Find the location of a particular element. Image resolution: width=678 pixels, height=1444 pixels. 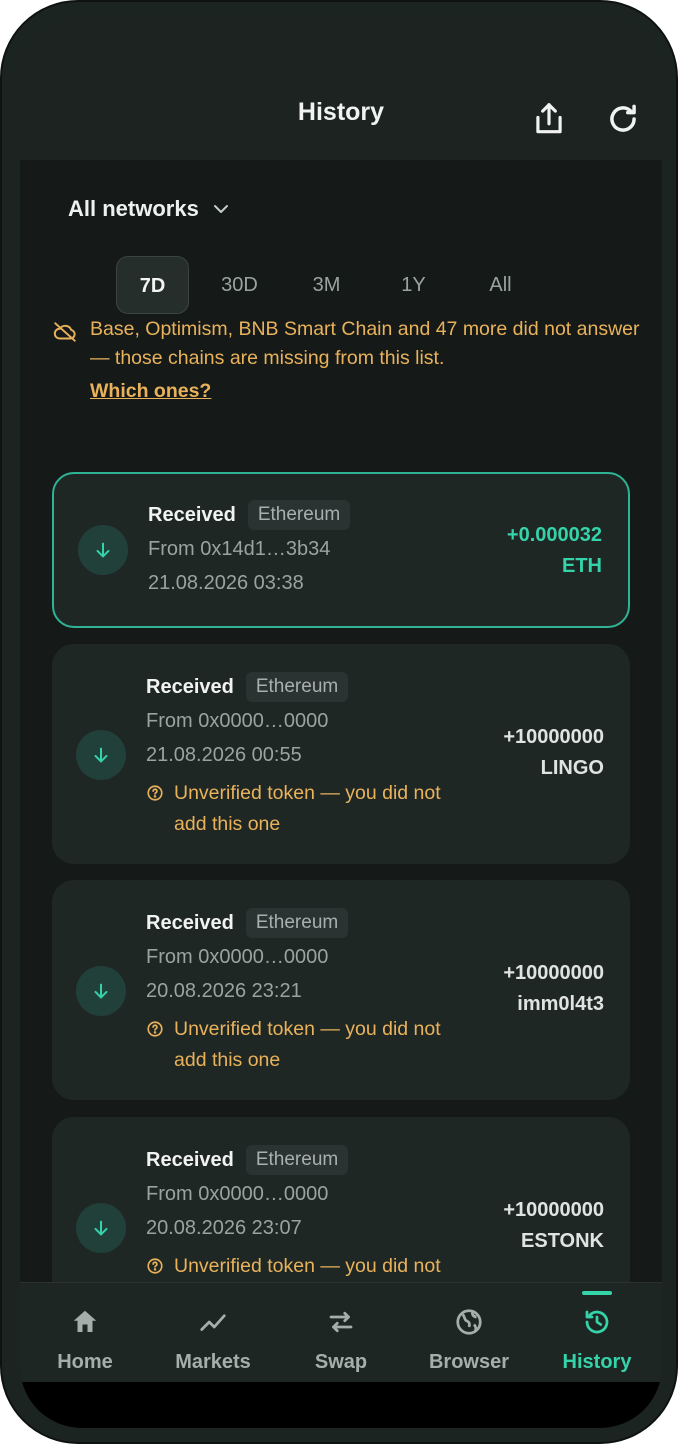

tab-browser: Browser is located at coordinates (469, 1333).